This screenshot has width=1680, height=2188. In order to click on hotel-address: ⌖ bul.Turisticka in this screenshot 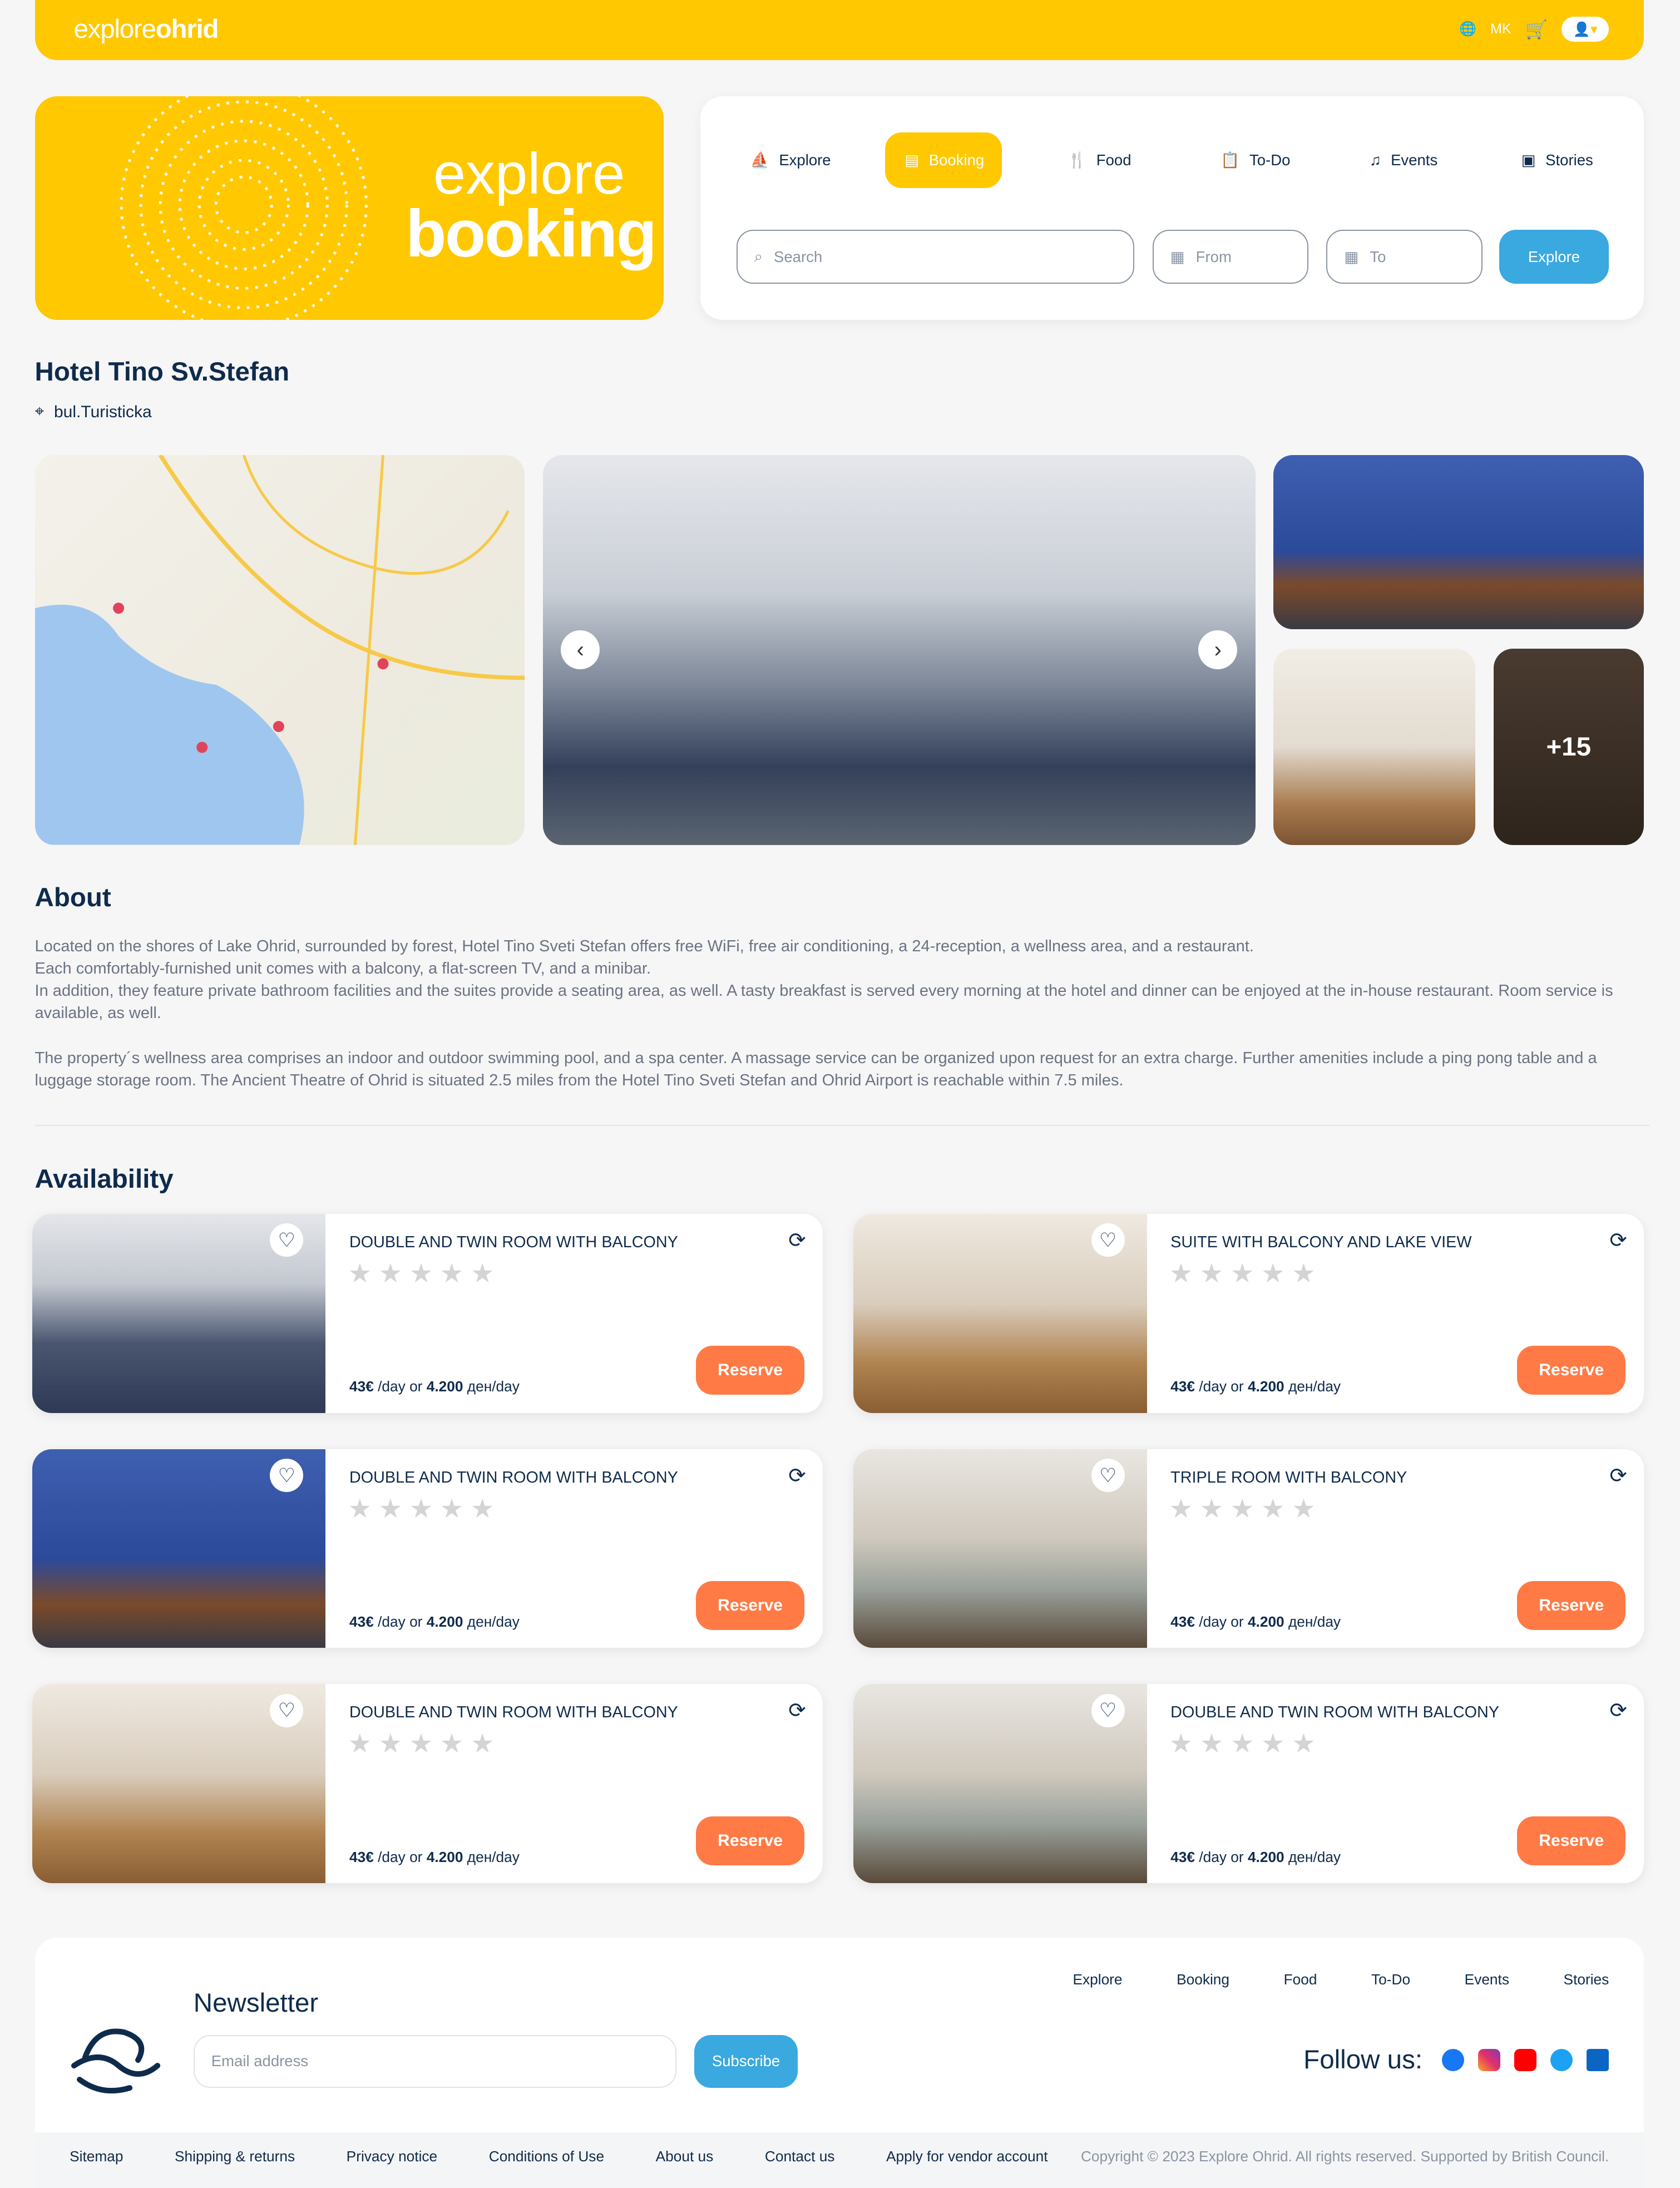, I will do `click(93, 412)`.